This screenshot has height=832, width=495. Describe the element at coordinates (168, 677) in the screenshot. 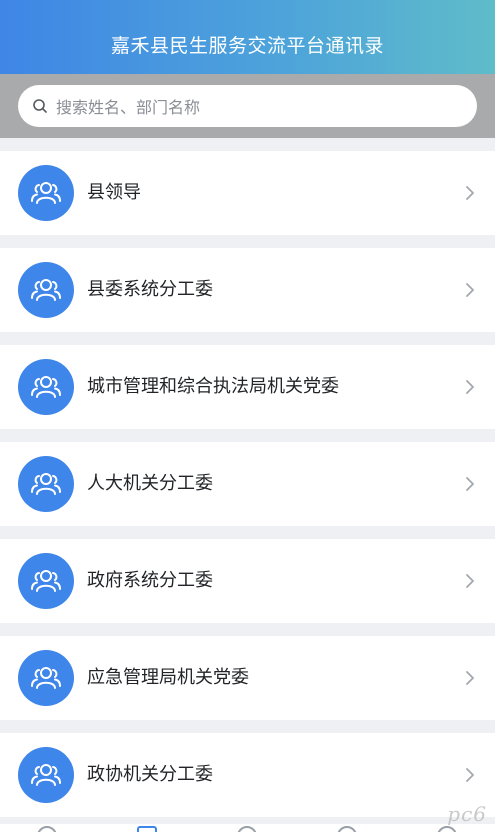

I see `list-item-label: 应急管理局机关党委` at that location.